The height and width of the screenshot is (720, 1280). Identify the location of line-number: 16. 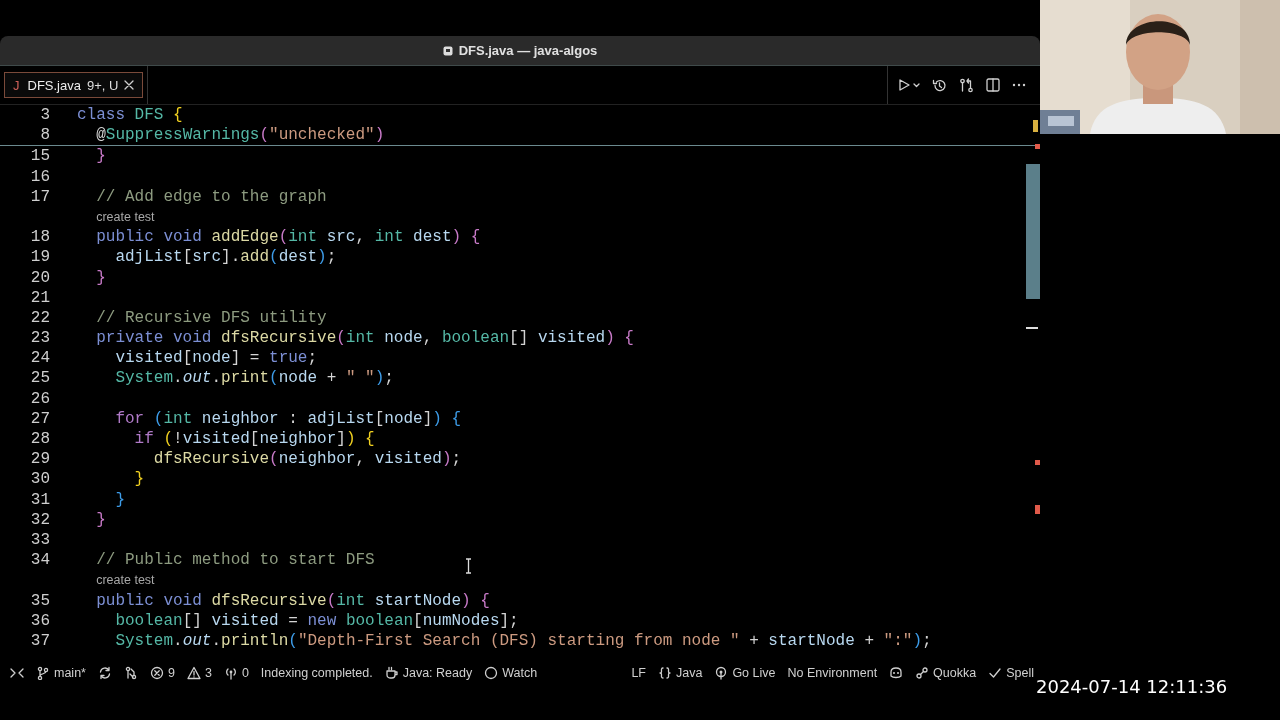
(40, 176).